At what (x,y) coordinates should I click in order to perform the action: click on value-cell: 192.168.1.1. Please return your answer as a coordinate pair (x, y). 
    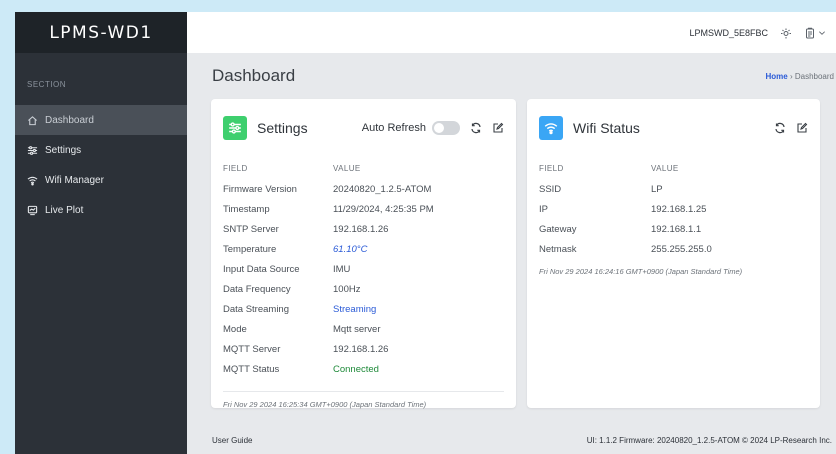
    Looking at the image, I should click on (676, 229).